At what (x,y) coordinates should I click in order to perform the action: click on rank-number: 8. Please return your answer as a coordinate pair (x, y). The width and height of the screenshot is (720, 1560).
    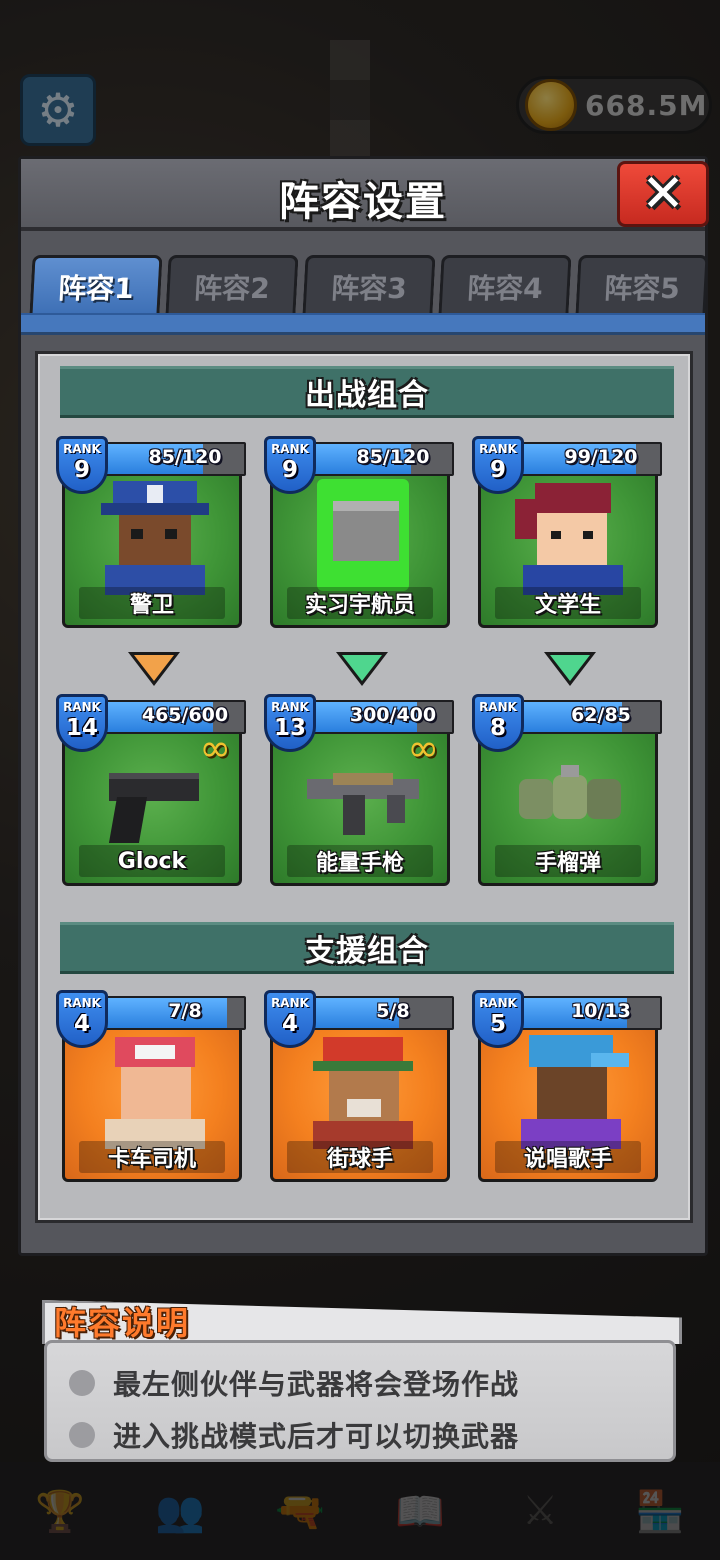
    Looking at the image, I should click on (497, 728).